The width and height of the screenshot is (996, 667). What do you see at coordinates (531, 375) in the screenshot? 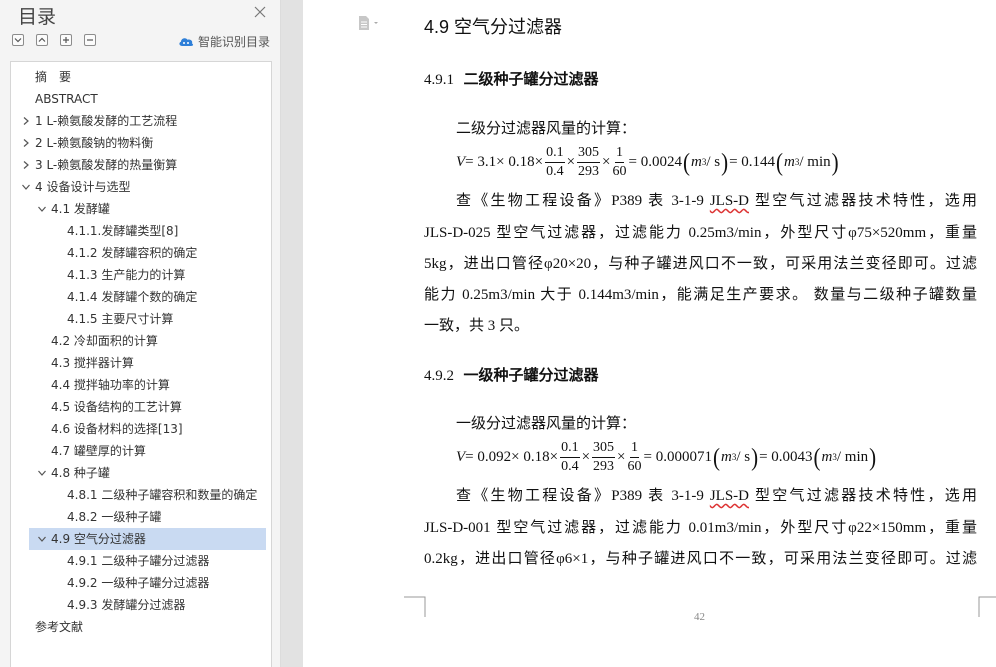
I see `subsection-text: 一级种子罐分过滤器` at bounding box center [531, 375].